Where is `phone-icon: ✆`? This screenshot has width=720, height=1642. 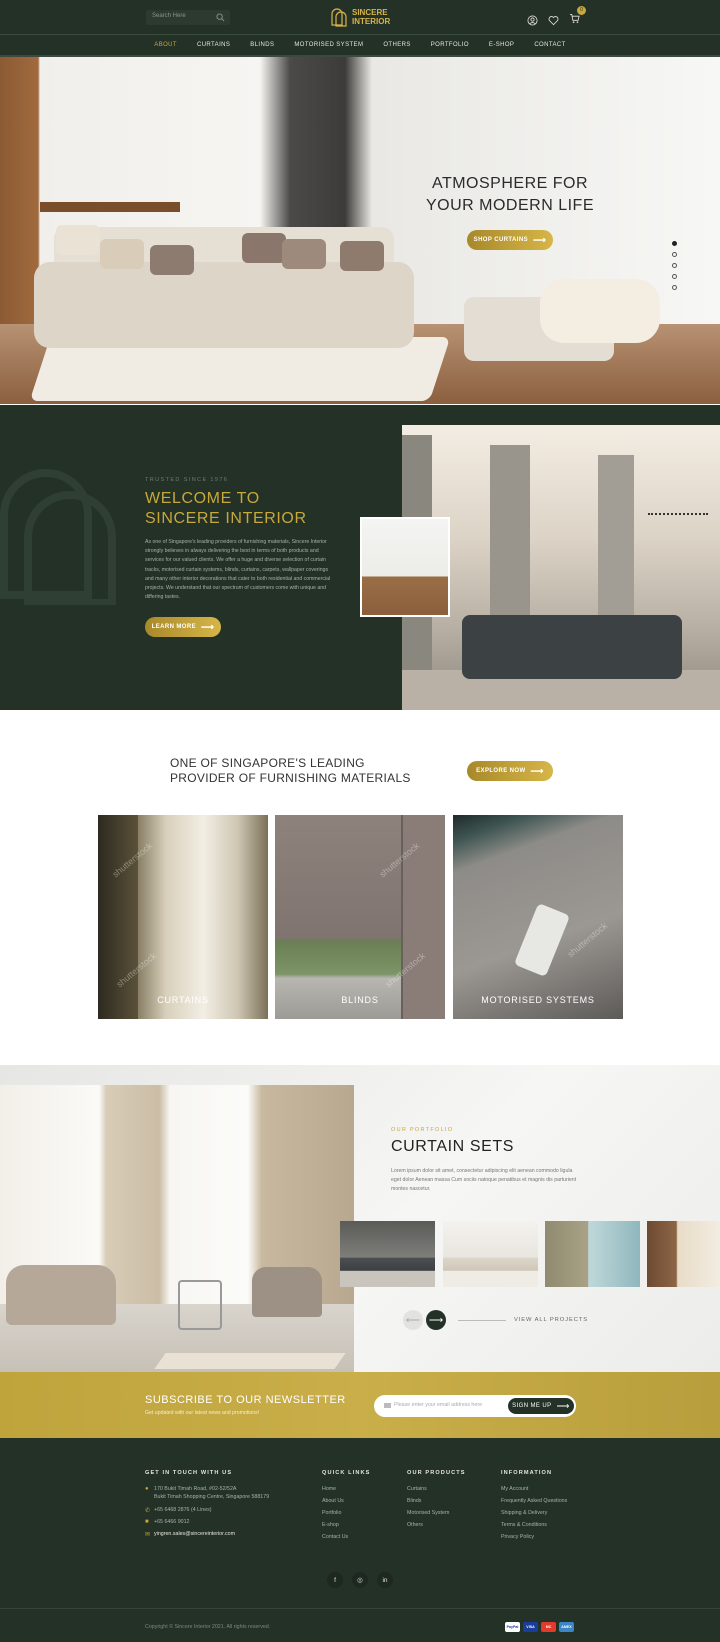
phone-icon: ✆ is located at coordinates (148, 1511).